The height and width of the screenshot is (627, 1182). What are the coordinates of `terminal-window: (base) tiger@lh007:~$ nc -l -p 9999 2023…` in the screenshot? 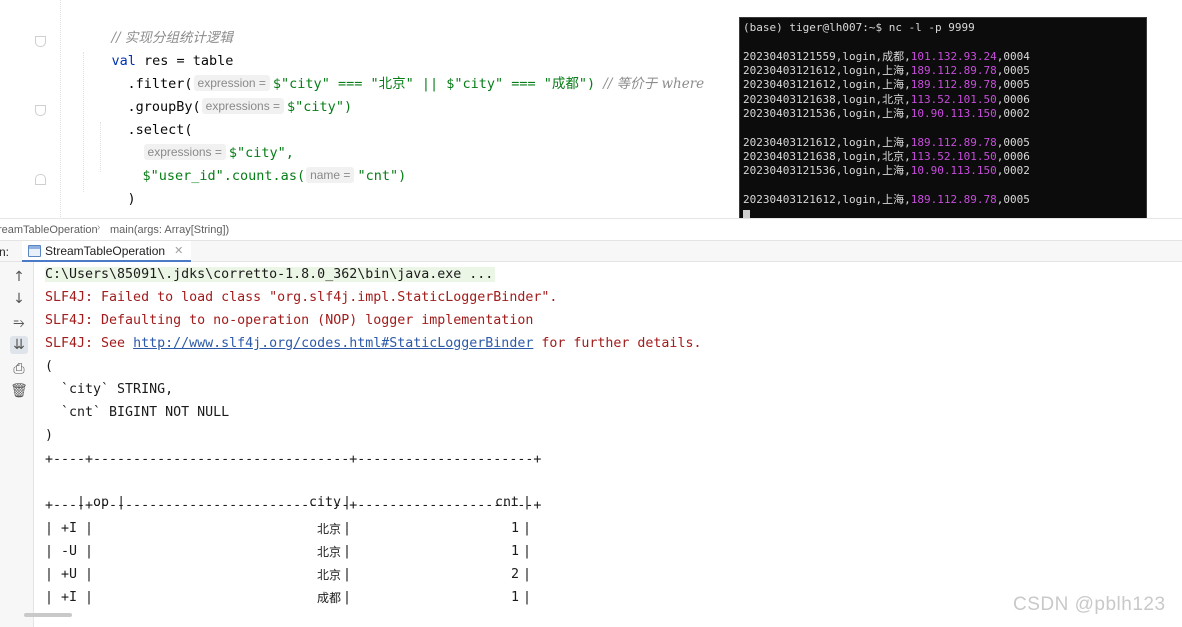 It's located at (943, 120).